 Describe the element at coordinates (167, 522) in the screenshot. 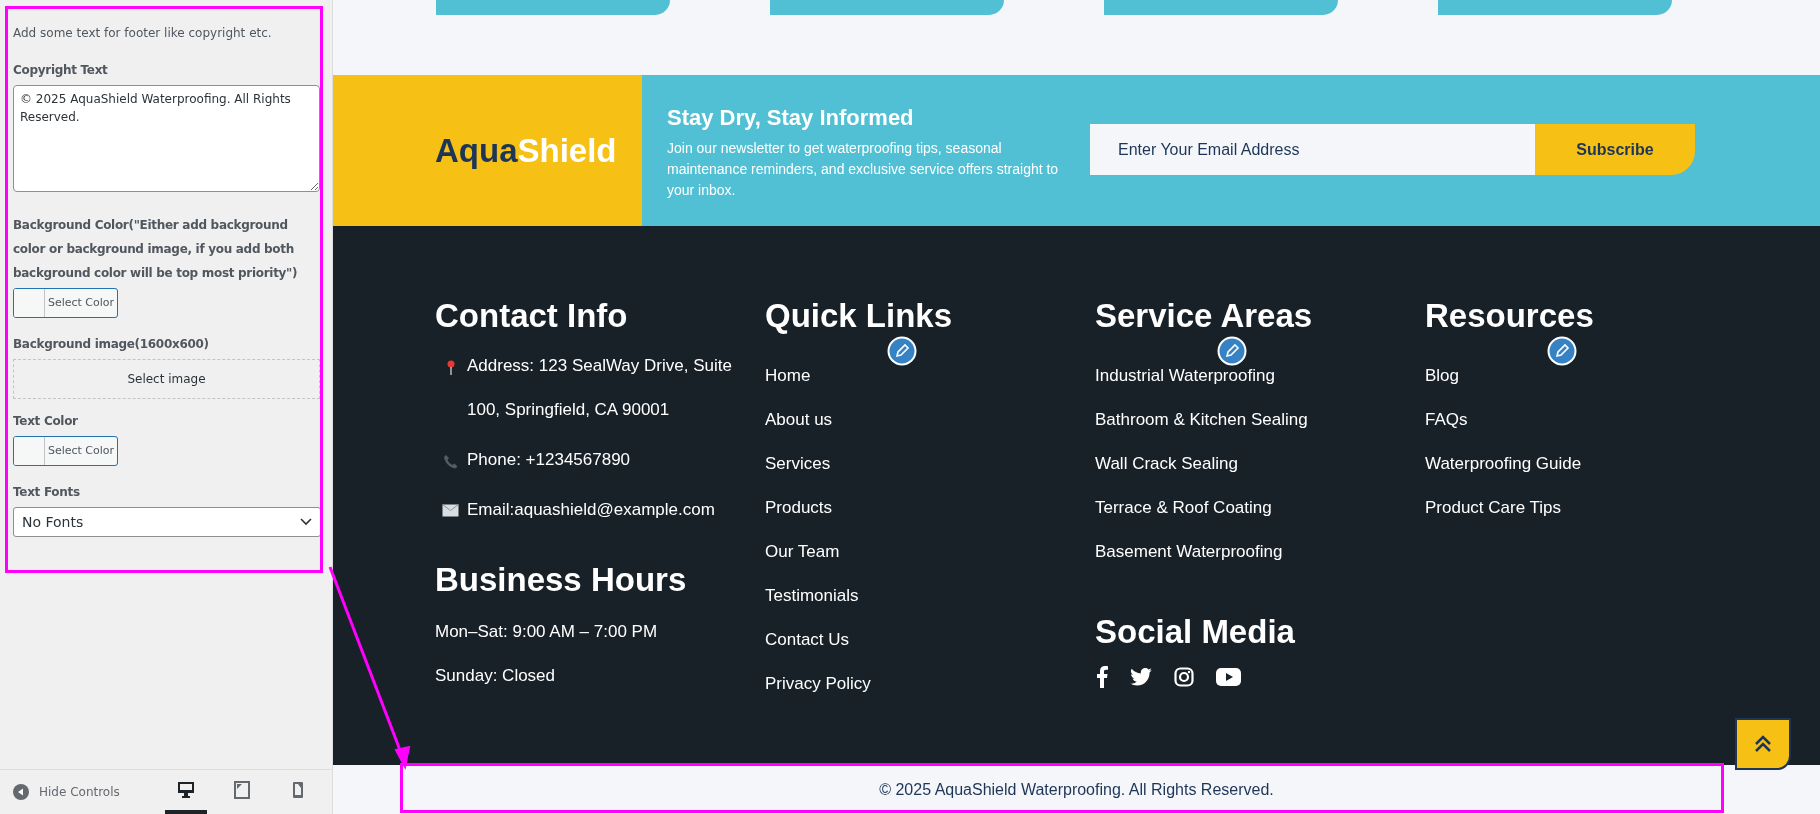

I see `font-select: No Fonts` at that location.